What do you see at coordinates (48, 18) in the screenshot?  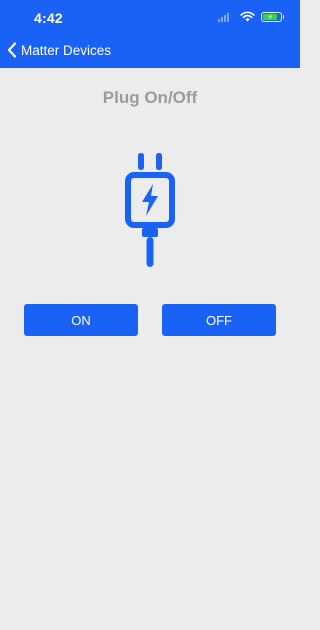 I see `status-time: 4:42` at bounding box center [48, 18].